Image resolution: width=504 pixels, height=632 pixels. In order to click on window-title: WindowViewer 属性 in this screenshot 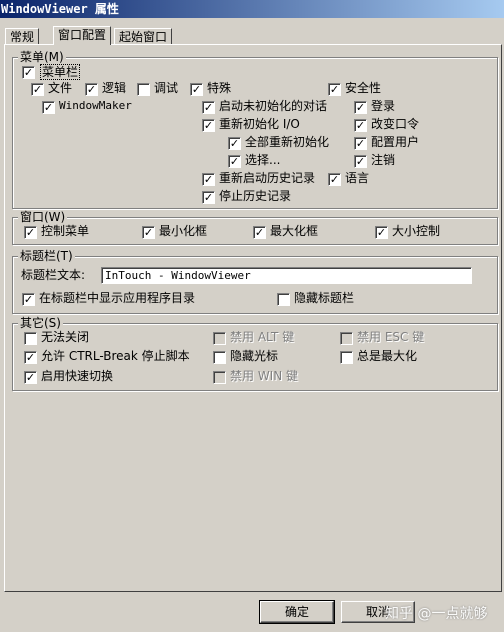, I will do `click(60, 9)`.